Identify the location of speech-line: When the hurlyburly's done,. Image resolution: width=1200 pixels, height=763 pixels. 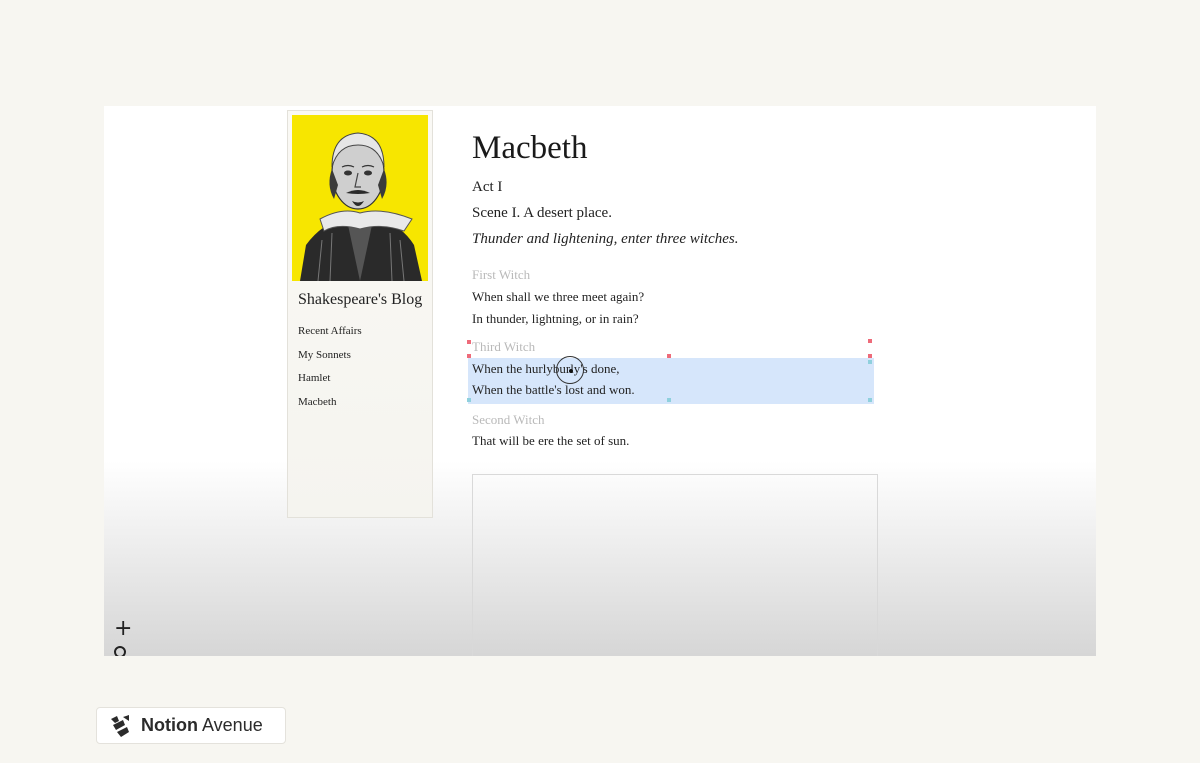
(546, 368).